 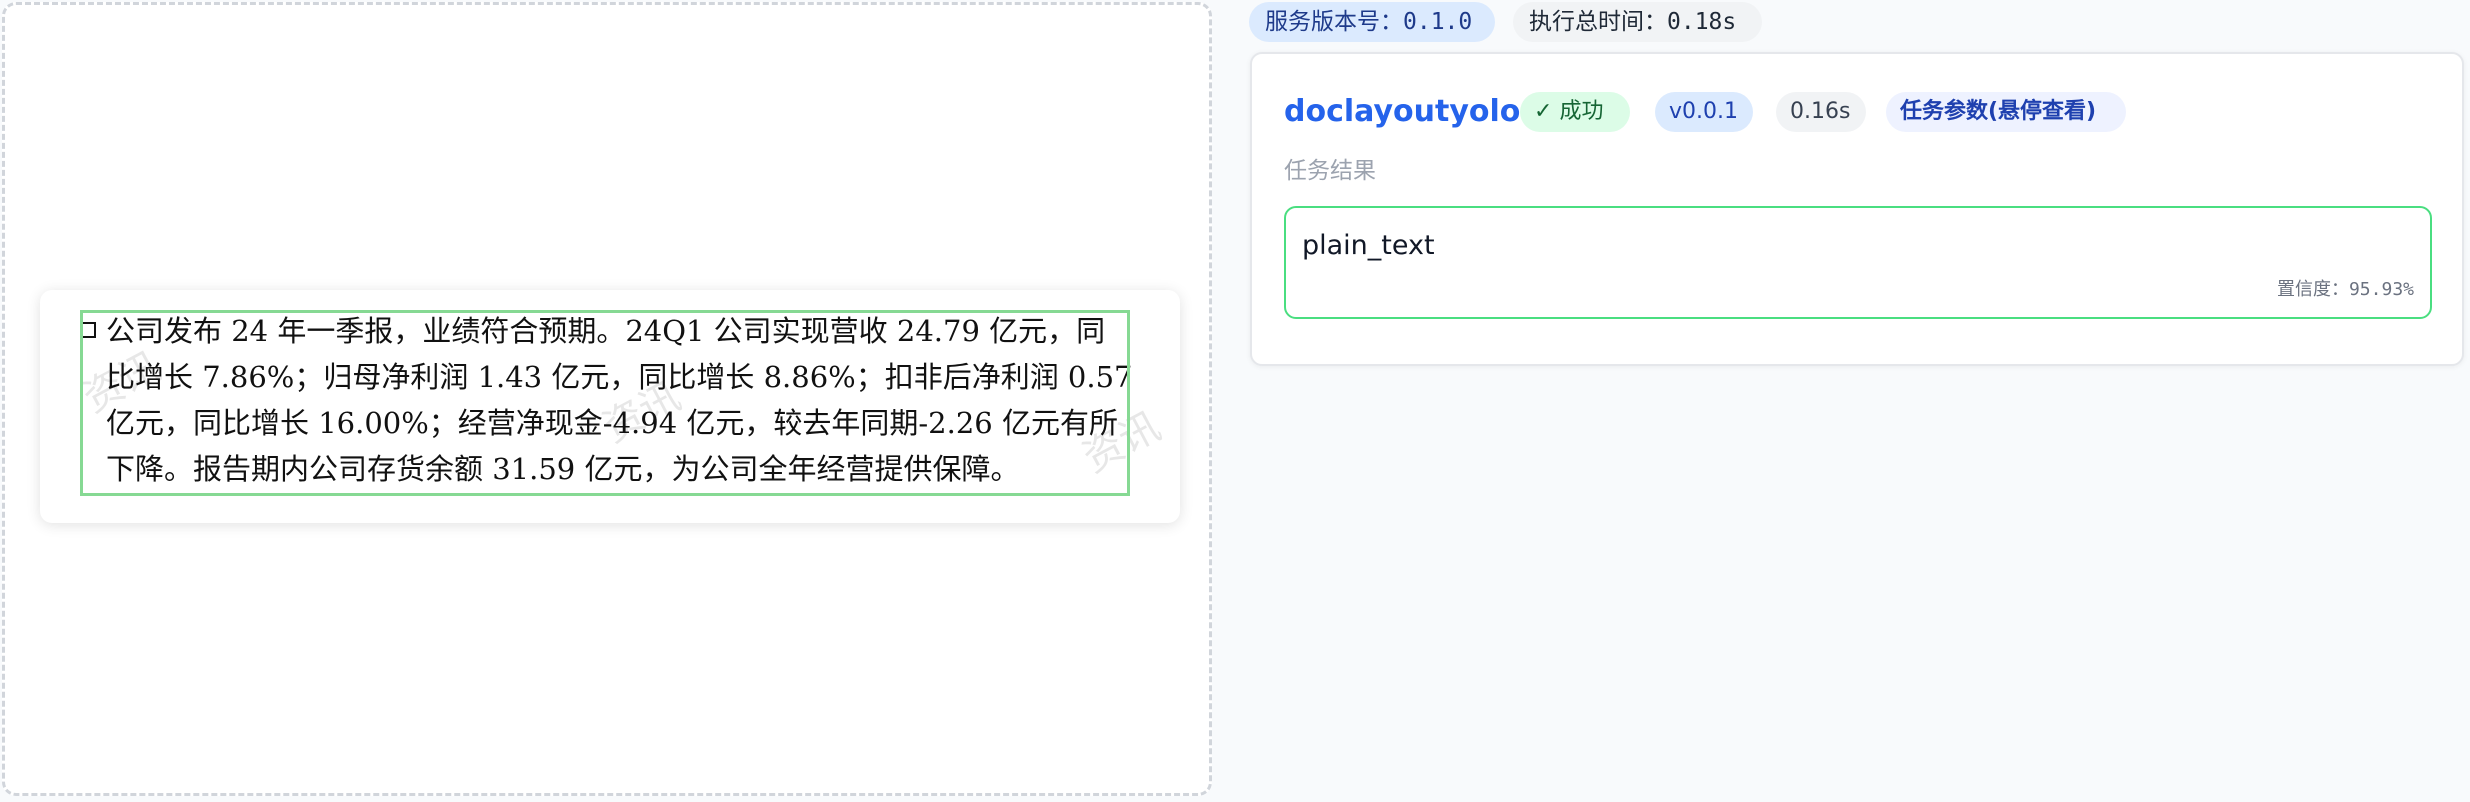 I want to click on task-name: doclayoutyolo, so click(x=1402, y=111).